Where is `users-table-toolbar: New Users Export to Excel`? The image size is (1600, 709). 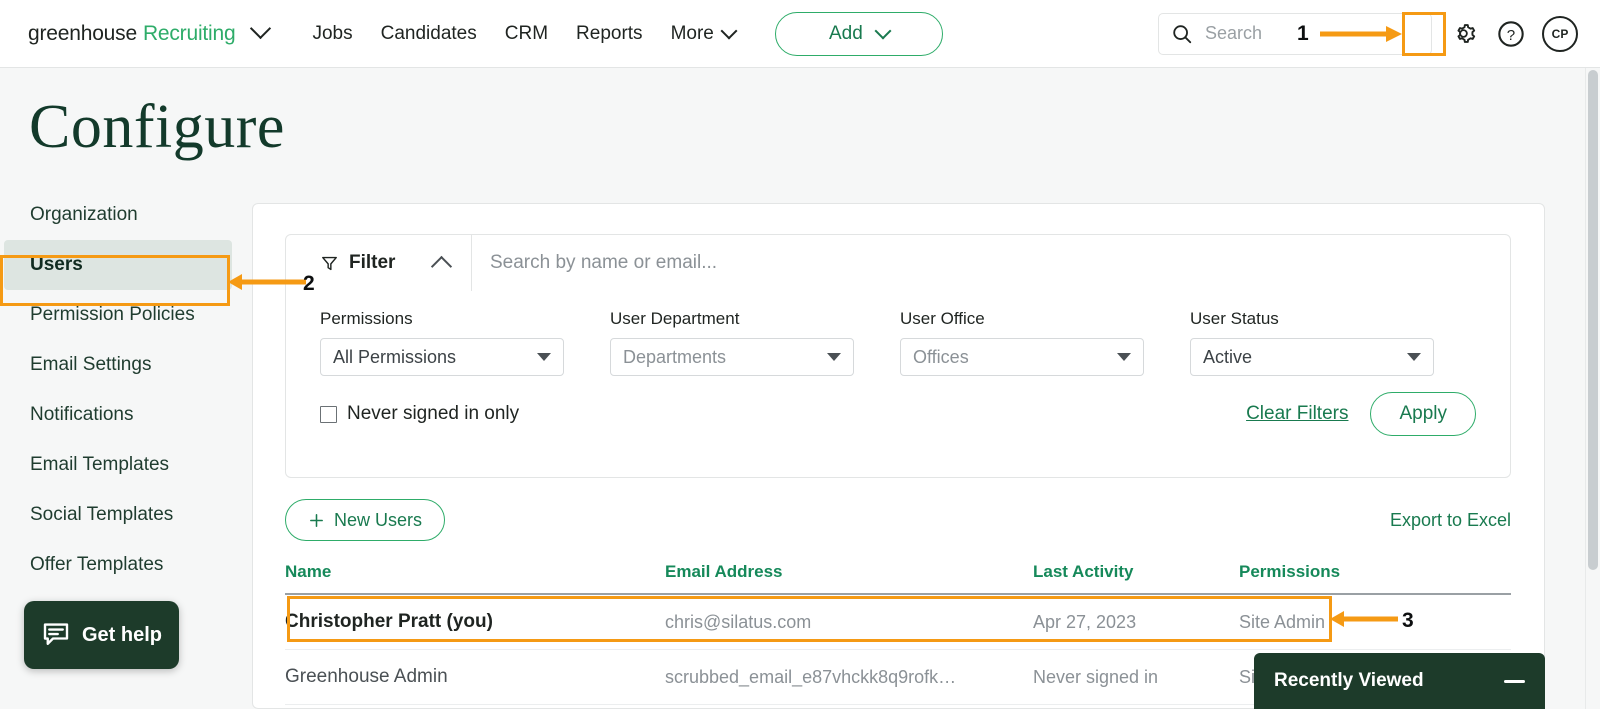
users-table-toolbar: New Users Export to Excel is located at coordinates (898, 520).